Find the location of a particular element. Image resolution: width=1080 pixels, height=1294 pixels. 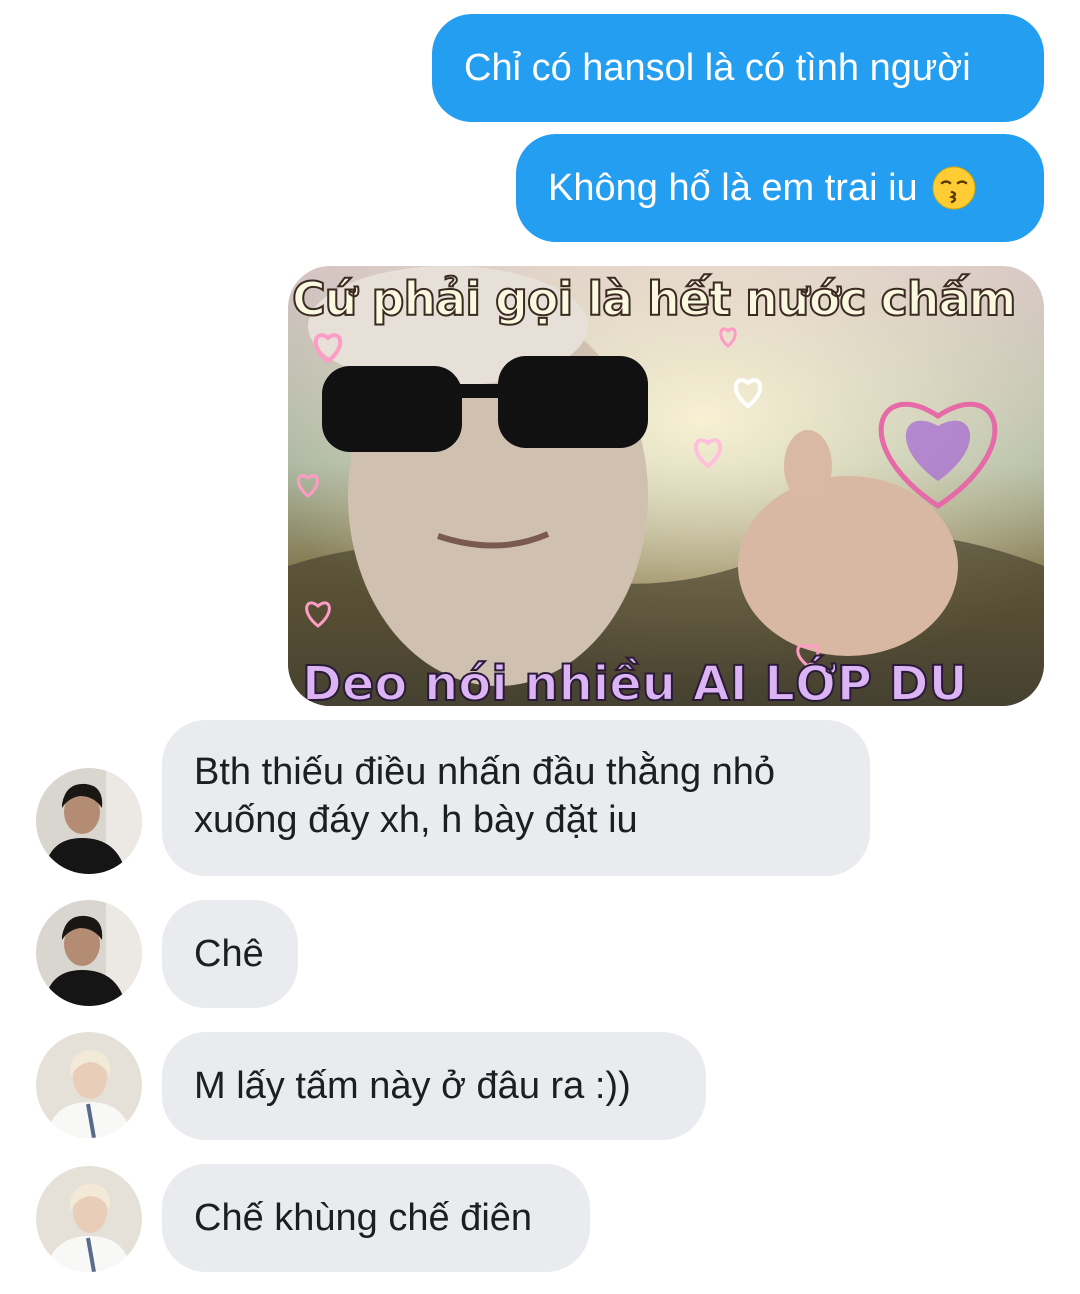

incoming-message: M lấy tấm này ở đâu ra :)) is located at coordinates (434, 1086).